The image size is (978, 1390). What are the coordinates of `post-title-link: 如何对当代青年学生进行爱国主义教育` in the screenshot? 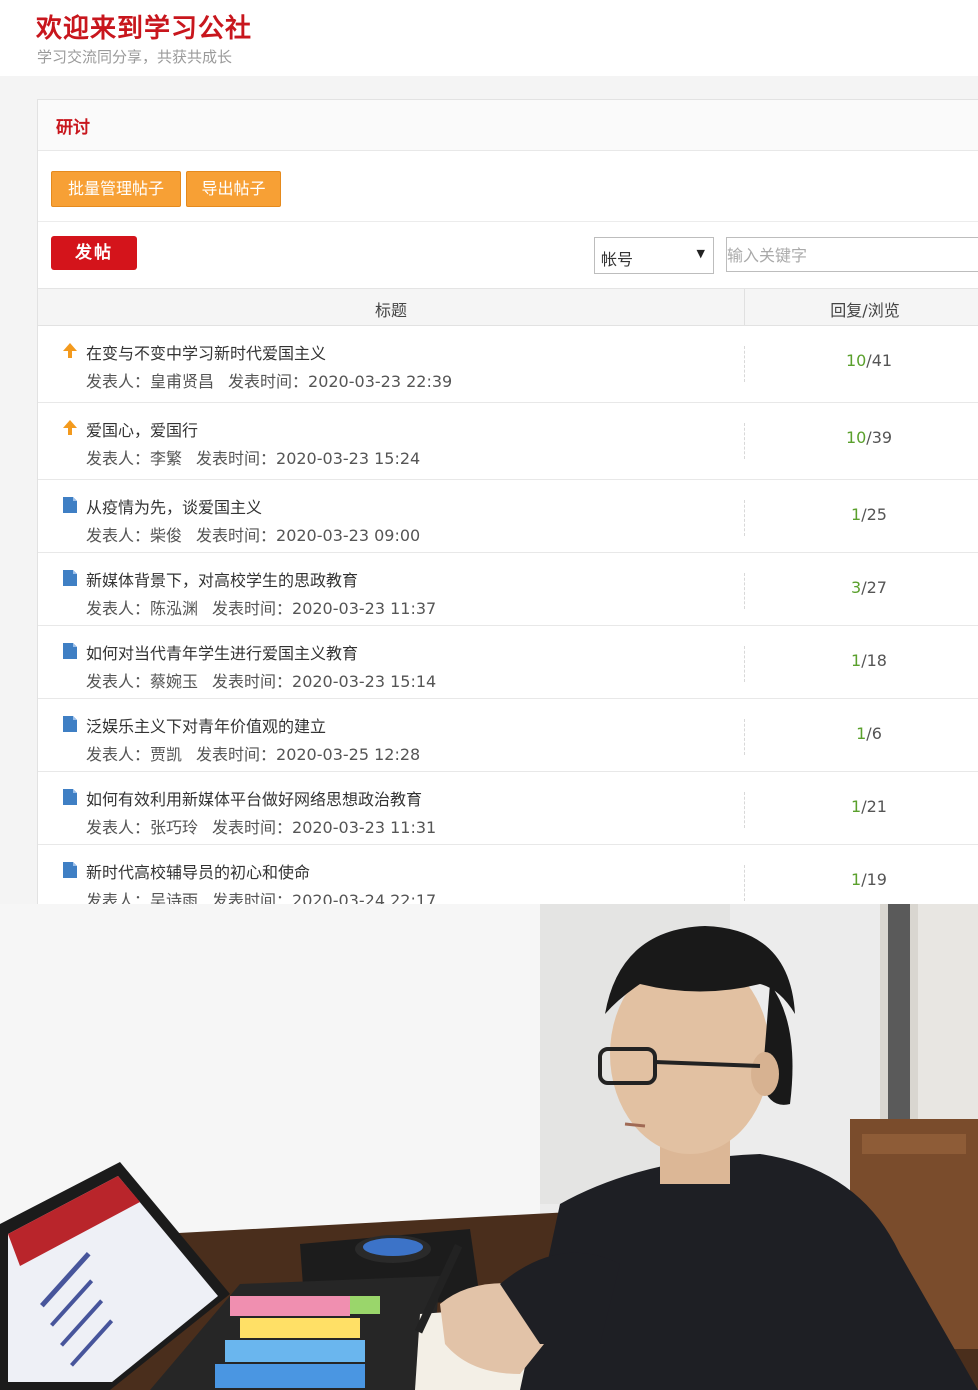 It's located at (222, 652).